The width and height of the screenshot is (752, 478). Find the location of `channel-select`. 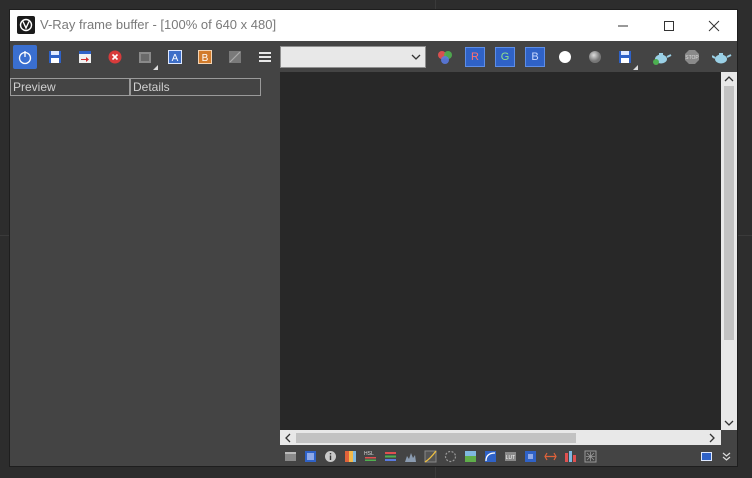

channel-select is located at coordinates (353, 57).